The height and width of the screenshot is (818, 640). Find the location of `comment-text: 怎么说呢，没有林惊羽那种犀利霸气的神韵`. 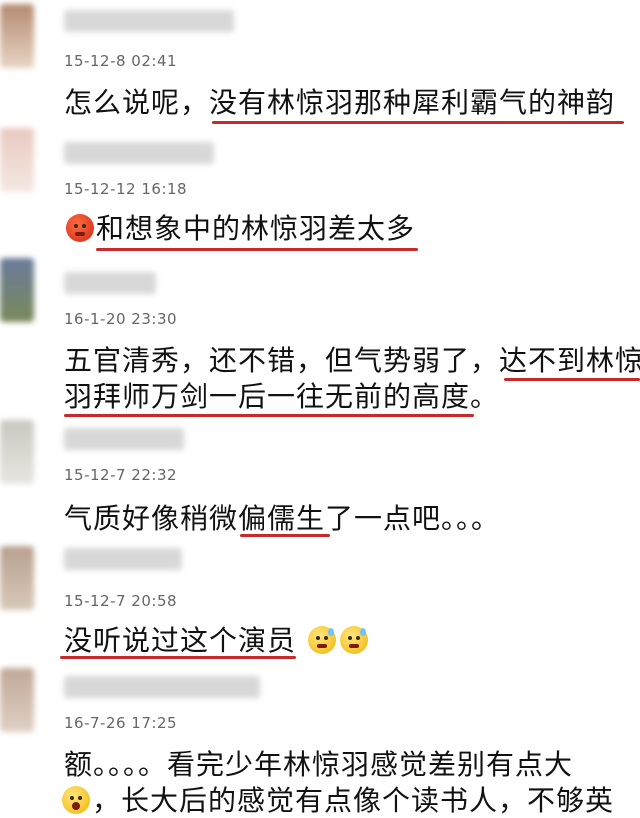

comment-text: 怎么说呢，没有林惊羽那种犀利霸气的神韵 is located at coordinates (340, 102).